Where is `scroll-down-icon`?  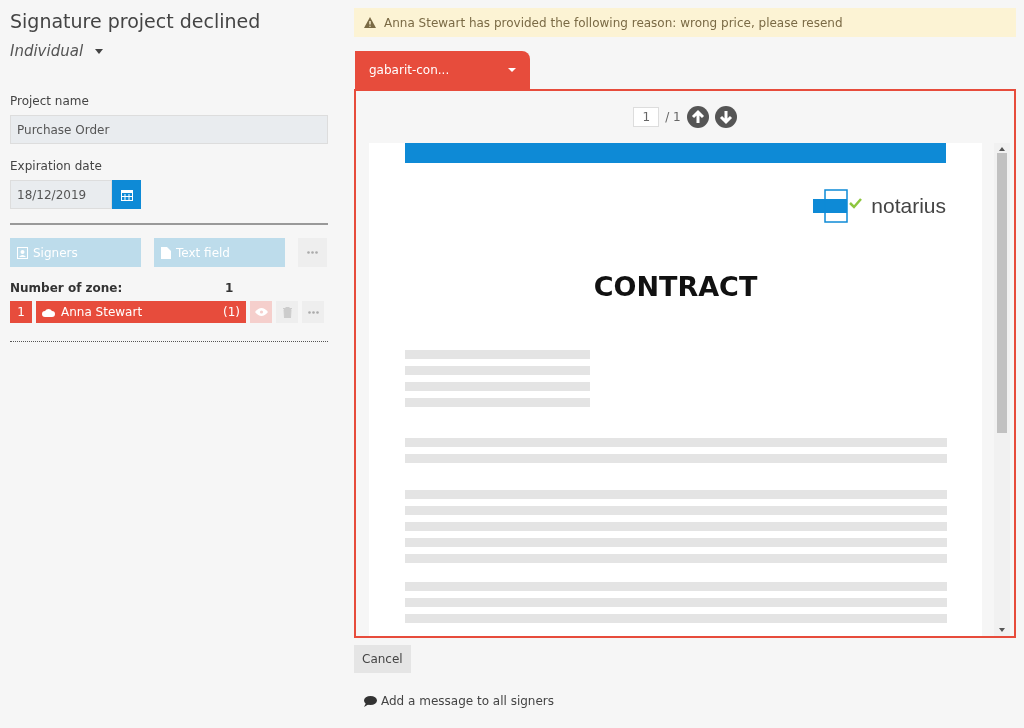
scroll-down-icon is located at coordinates (1002, 630).